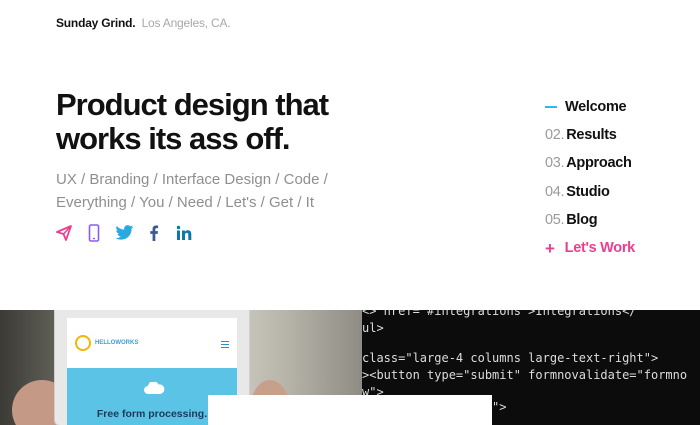 The height and width of the screenshot is (425, 700). Describe the element at coordinates (555, 163) in the screenshot. I see `nav-number: 03.` at that location.